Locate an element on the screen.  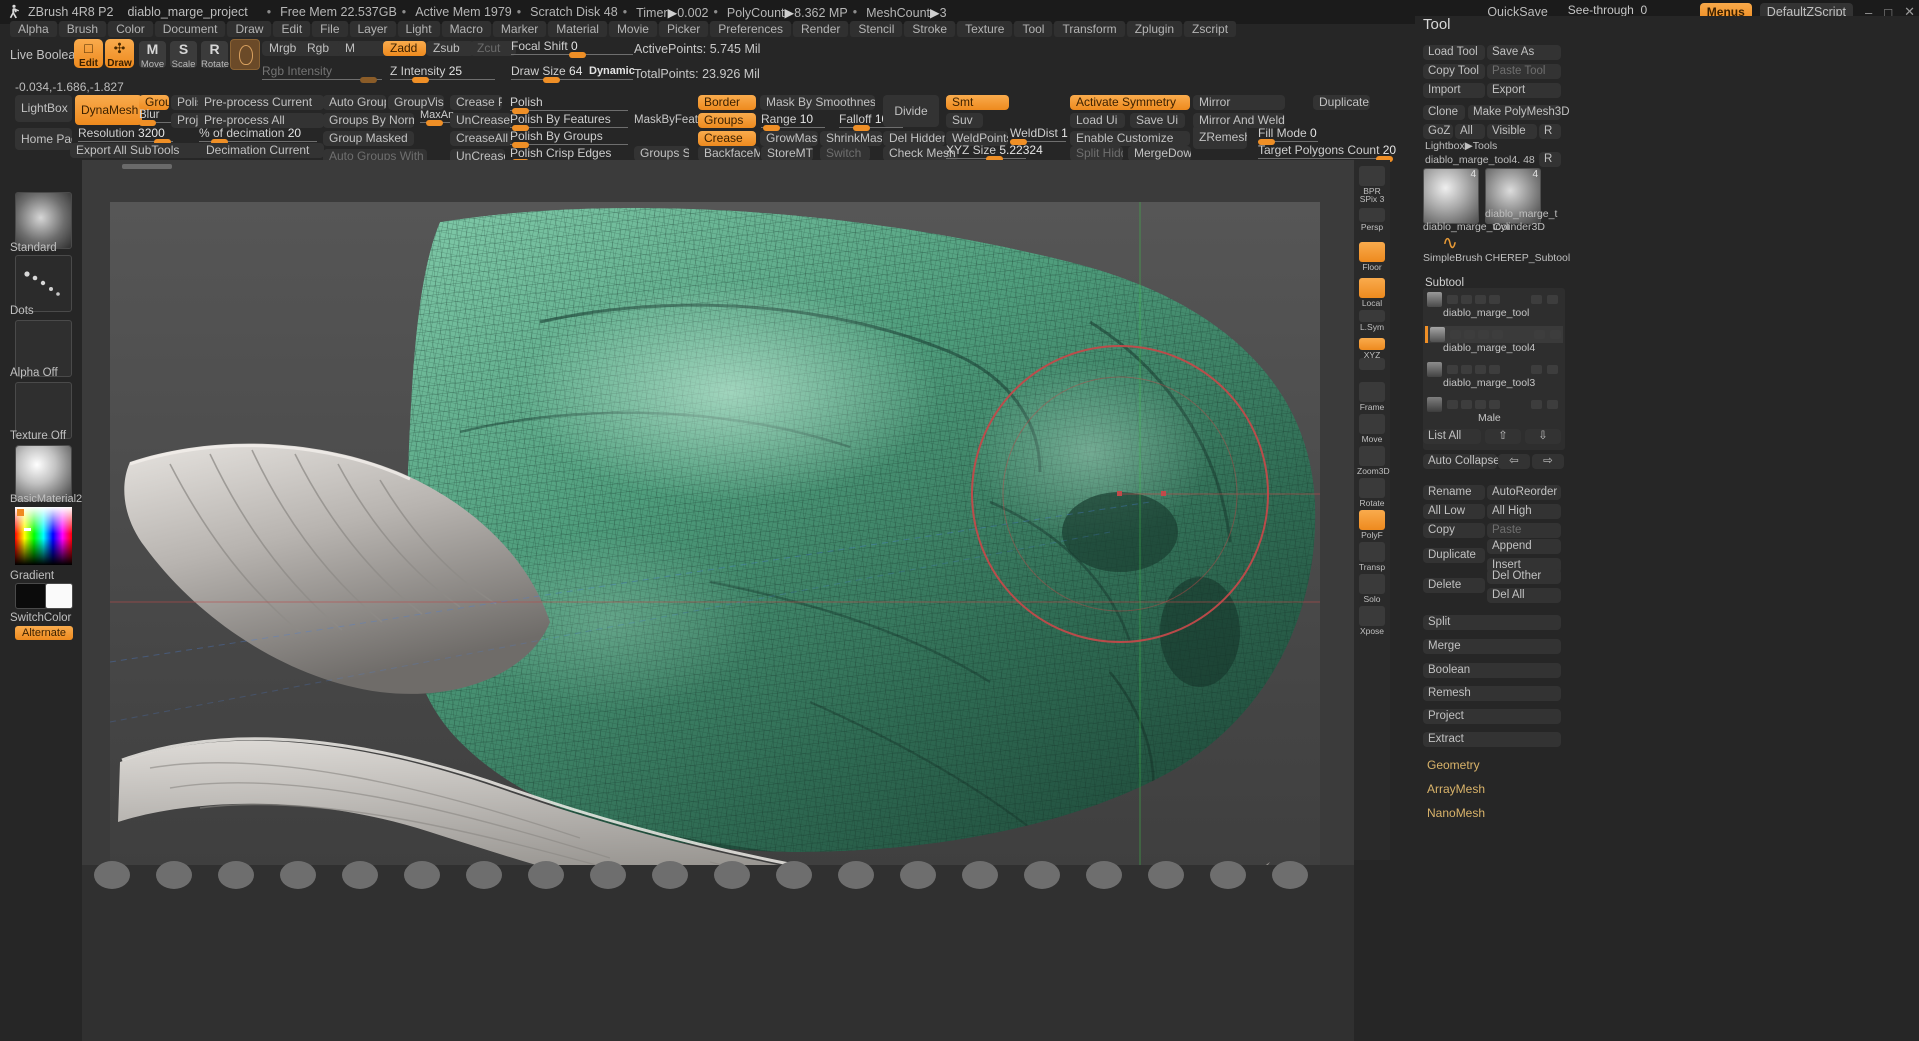
primary-color-swatch is located at coordinates (31, 596).